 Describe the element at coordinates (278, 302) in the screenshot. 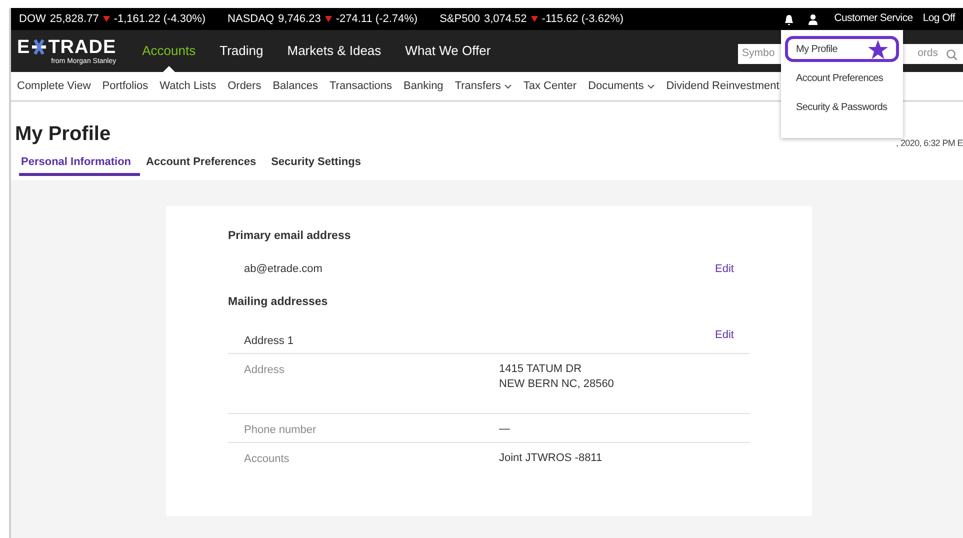

I see `section-heading: Mailing addresses` at that location.